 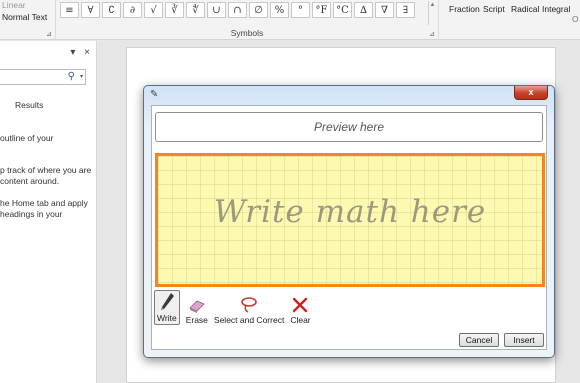 I want to click on pen-icon, so click(x=167, y=302).